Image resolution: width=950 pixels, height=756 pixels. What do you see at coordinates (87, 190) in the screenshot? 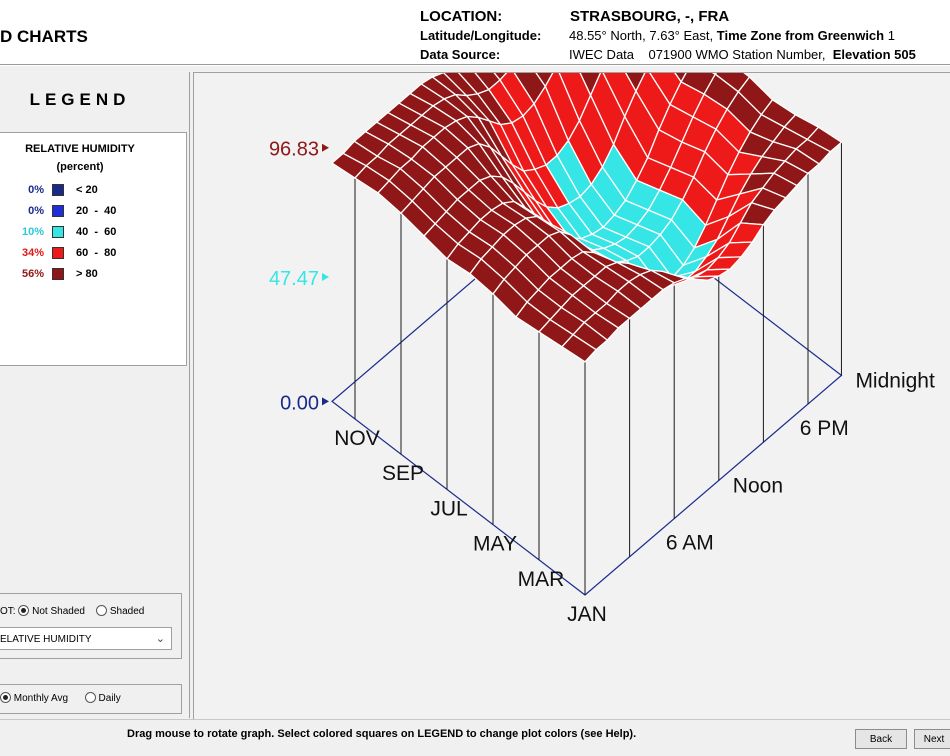
I see `legend-range: < 20` at bounding box center [87, 190].